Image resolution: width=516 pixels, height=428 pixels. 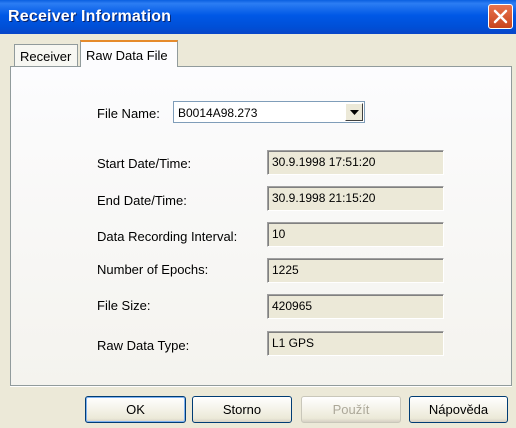 What do you see at coordinates (355, 306) in the screenshot?
I see `file-size-field: 420965` at bounding box center [355, 306].